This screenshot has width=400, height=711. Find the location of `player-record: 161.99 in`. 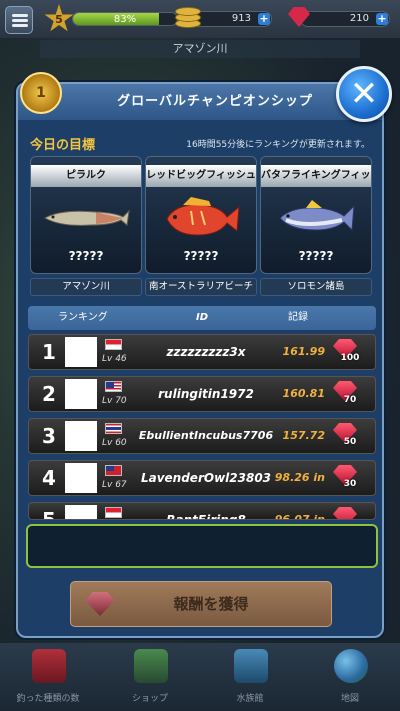

player-record: 161.99 in is located at coordinates (303, 368).